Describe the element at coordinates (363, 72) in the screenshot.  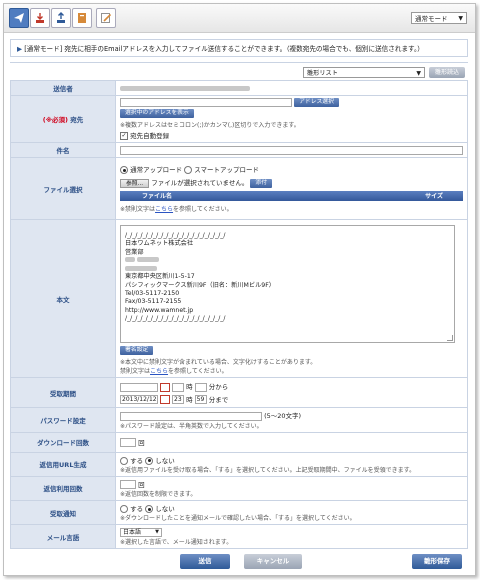
I see `template-select: 雛形リスト ▼` at that location.